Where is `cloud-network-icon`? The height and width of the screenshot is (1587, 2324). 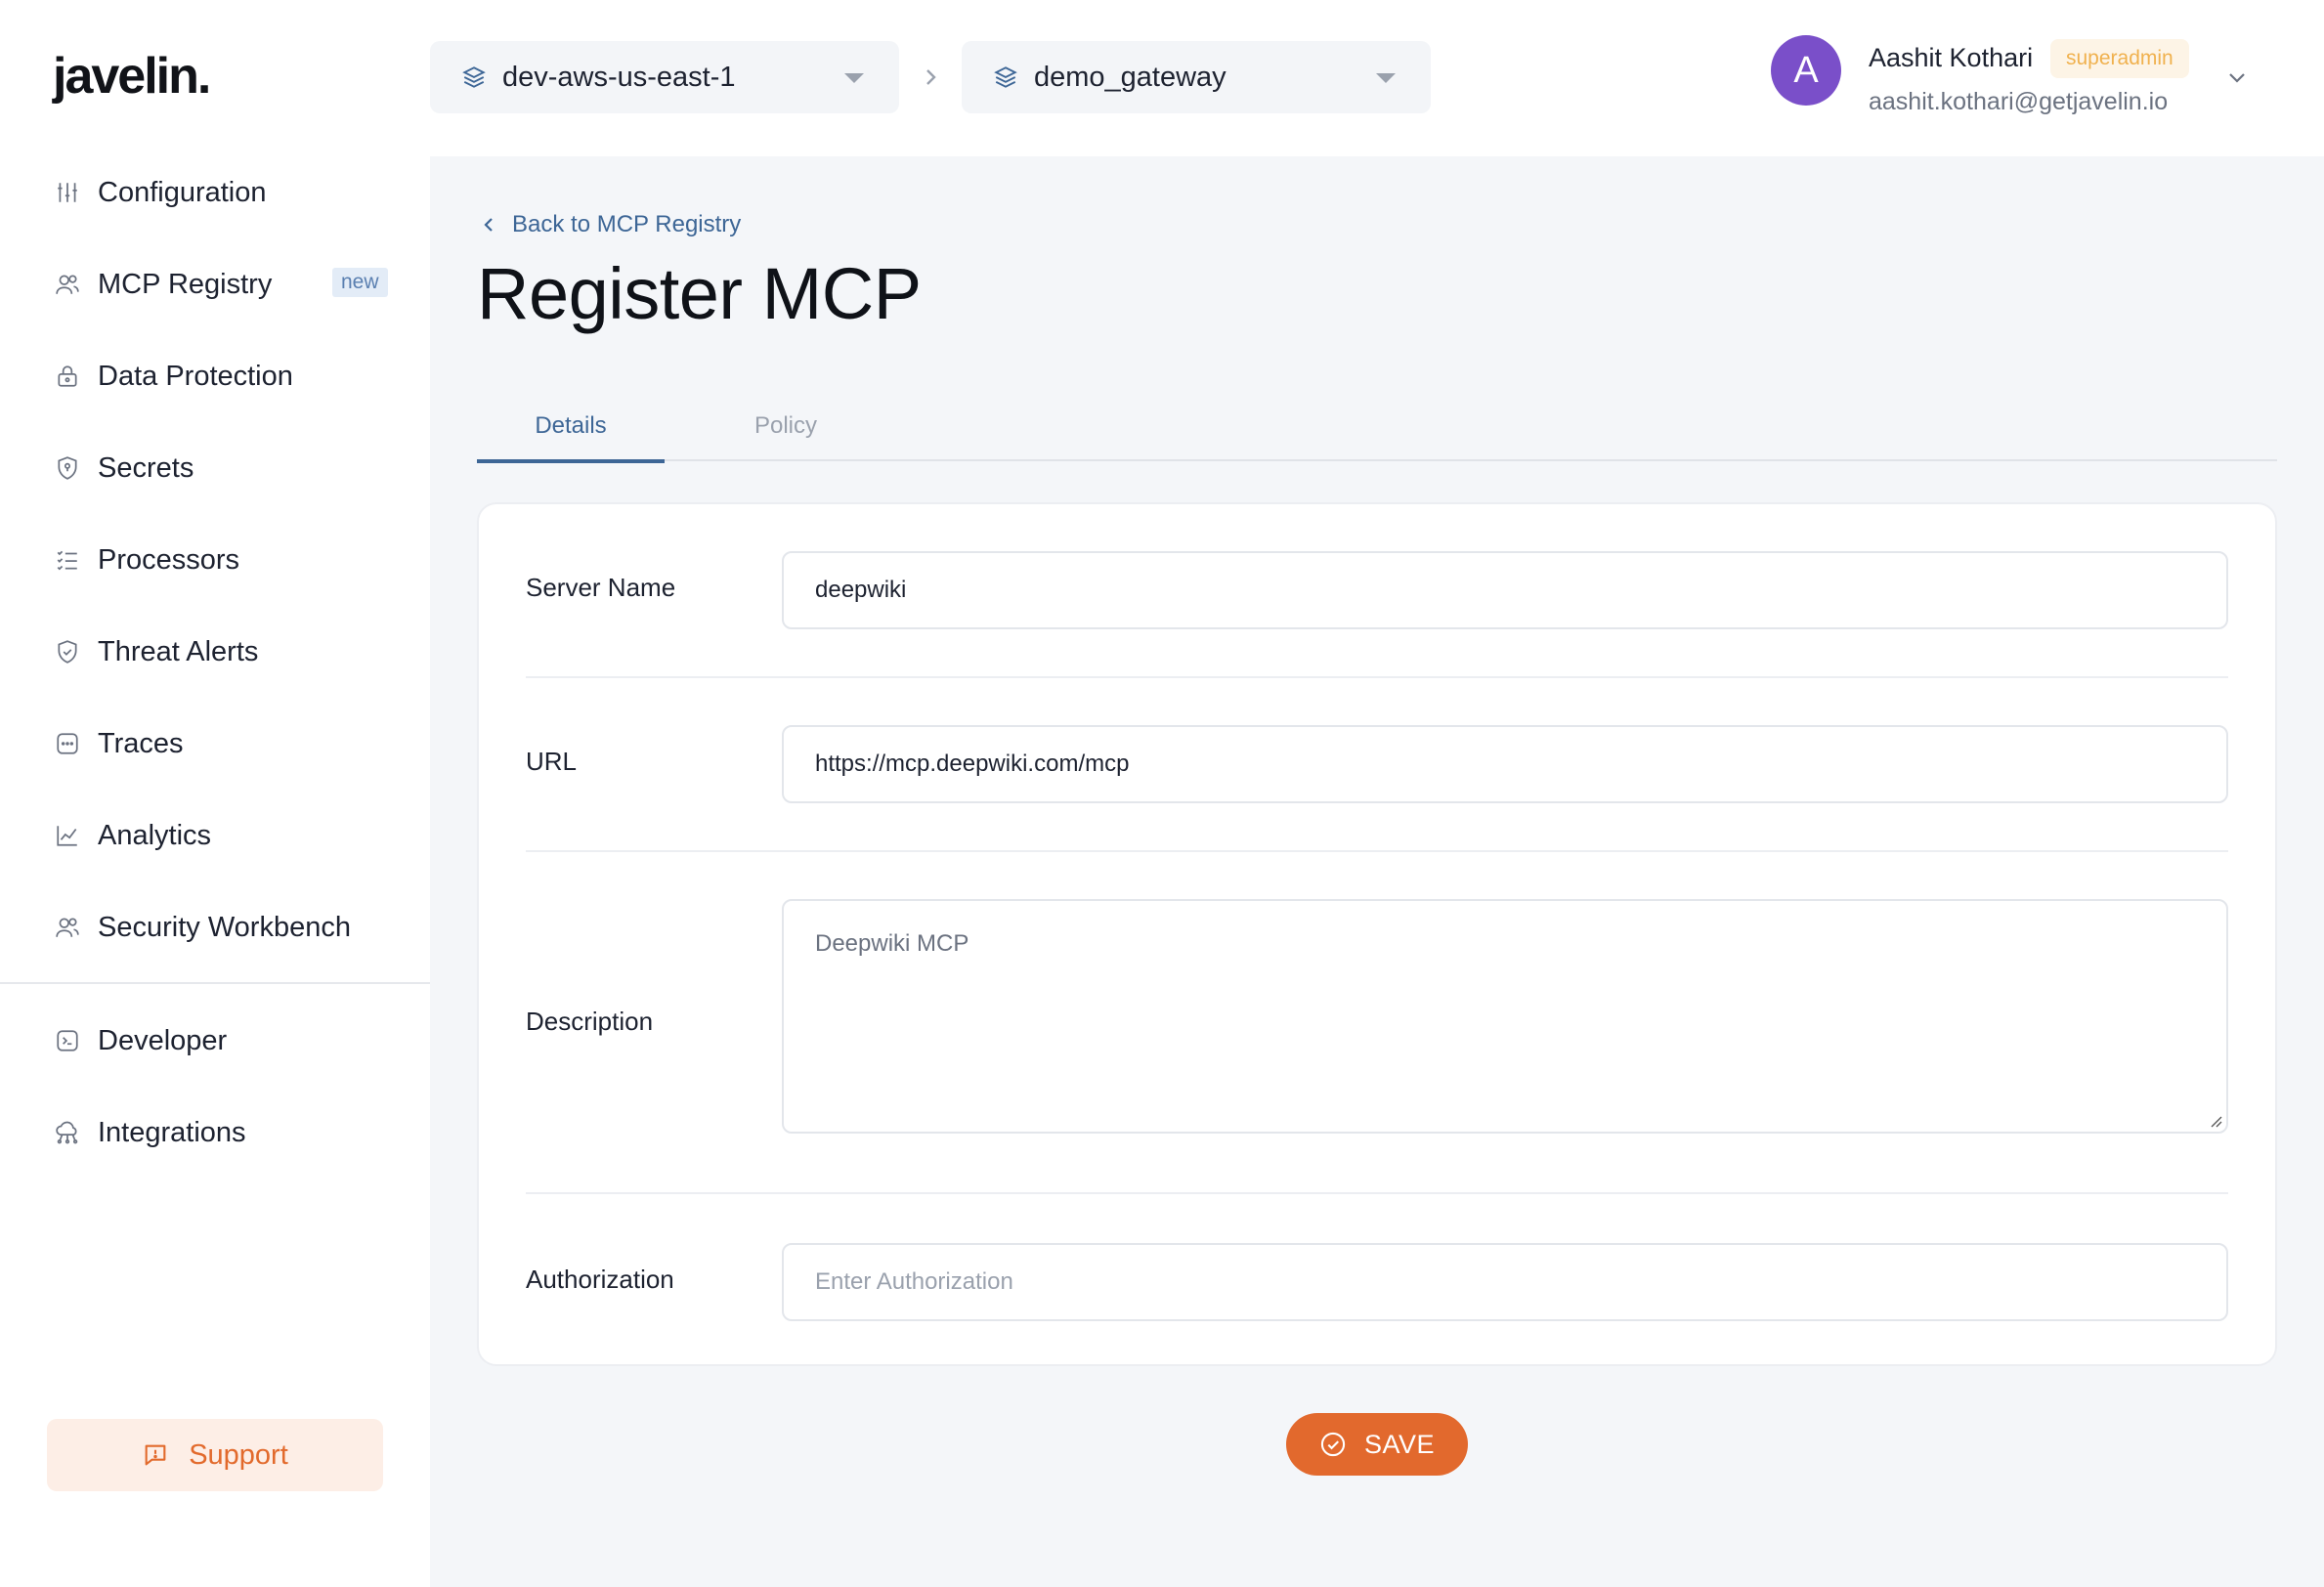 cloud-network-icon is located at coordinates (67, 1132).